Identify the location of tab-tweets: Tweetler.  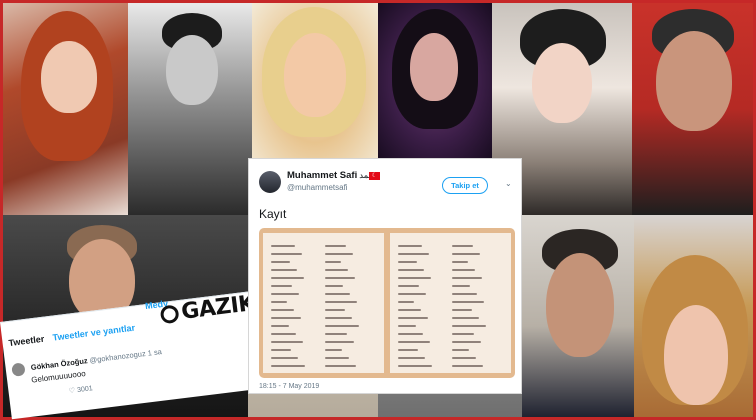
(26, 341).